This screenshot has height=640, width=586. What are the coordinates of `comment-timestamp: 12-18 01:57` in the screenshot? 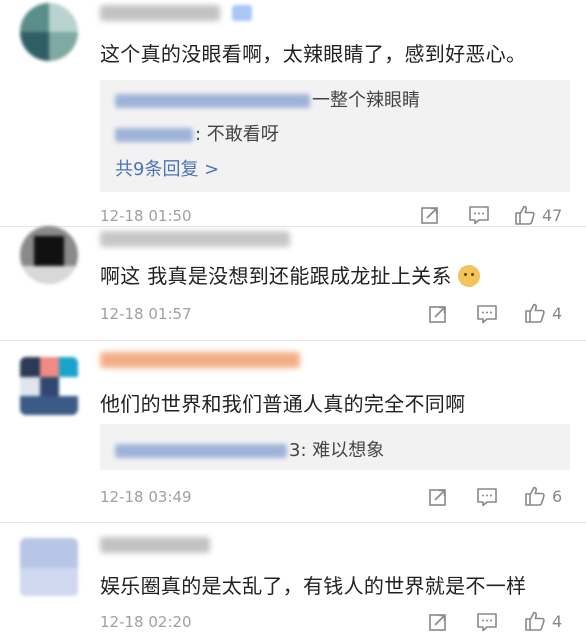 It's located at (146, 314).